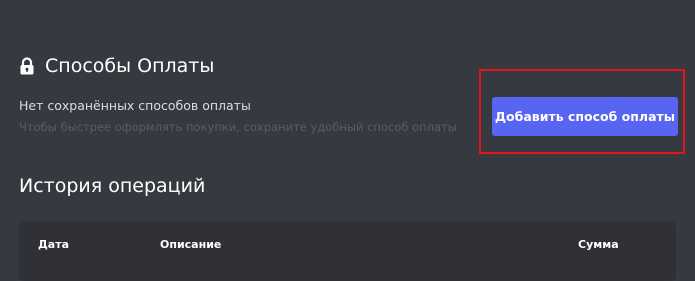 The image size is (695, 281). What do you see at coordinates (598, 244) in the screenshot?
I see `column-header-amount: Сумма` at bounding box center [598, 244].